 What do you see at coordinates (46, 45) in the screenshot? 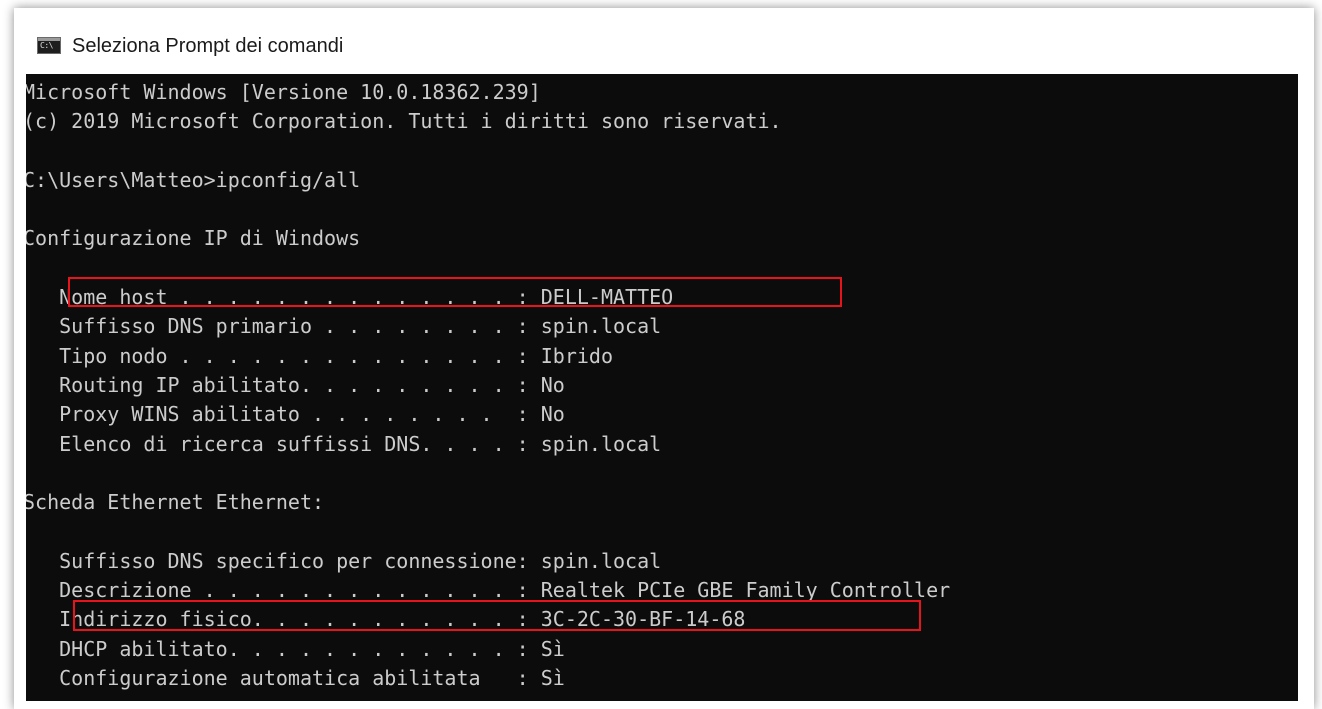
I see `cmd-icon-glyph: C:\` at bounding box center [46, 45].